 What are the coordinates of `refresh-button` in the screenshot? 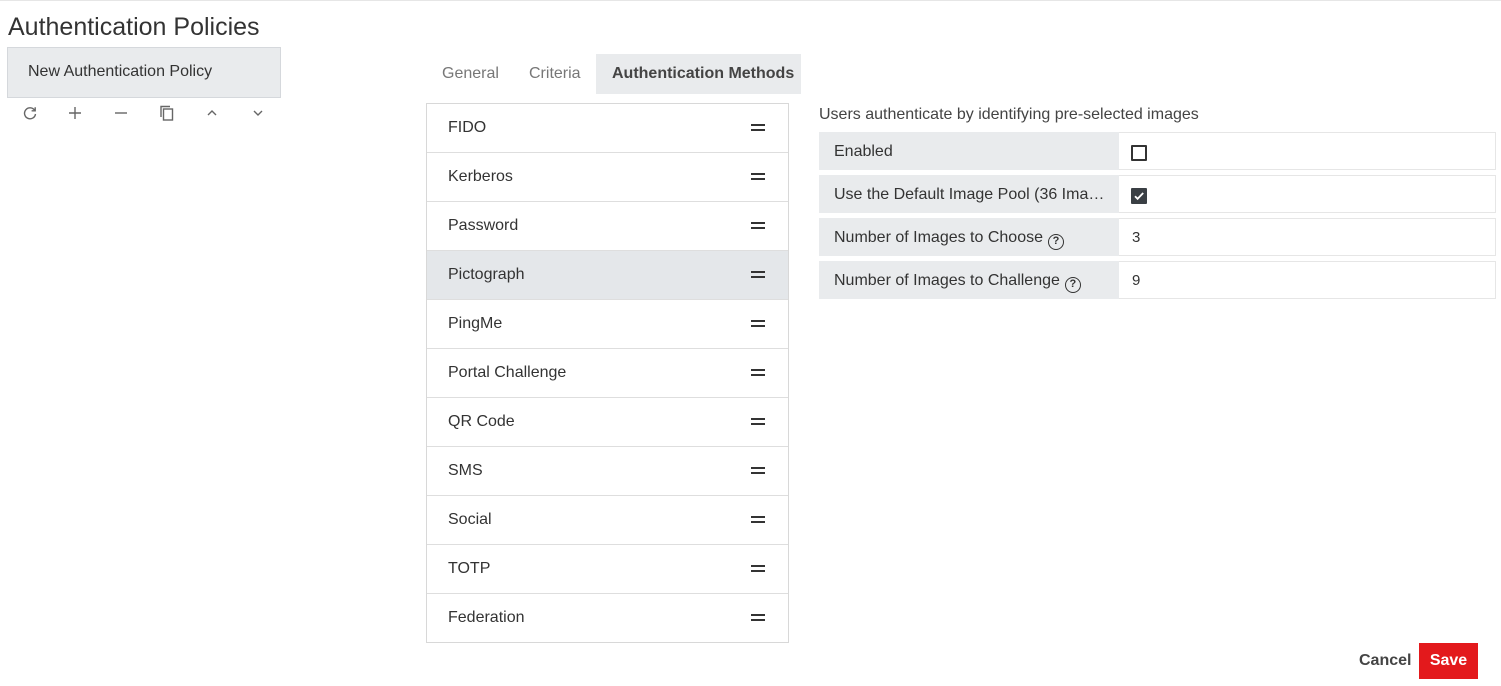 It's located at (30, 113).